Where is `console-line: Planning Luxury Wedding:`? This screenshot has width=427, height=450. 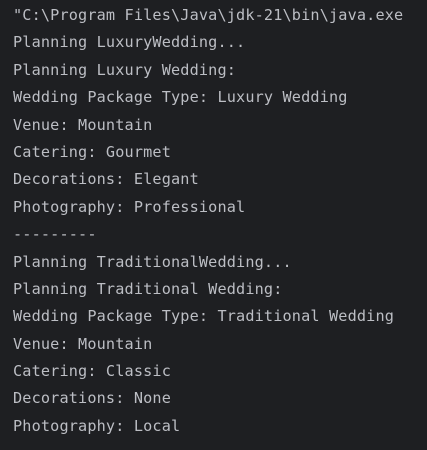 console-line: Planning Luxury Wedding: is located at coordinates (125, 69).